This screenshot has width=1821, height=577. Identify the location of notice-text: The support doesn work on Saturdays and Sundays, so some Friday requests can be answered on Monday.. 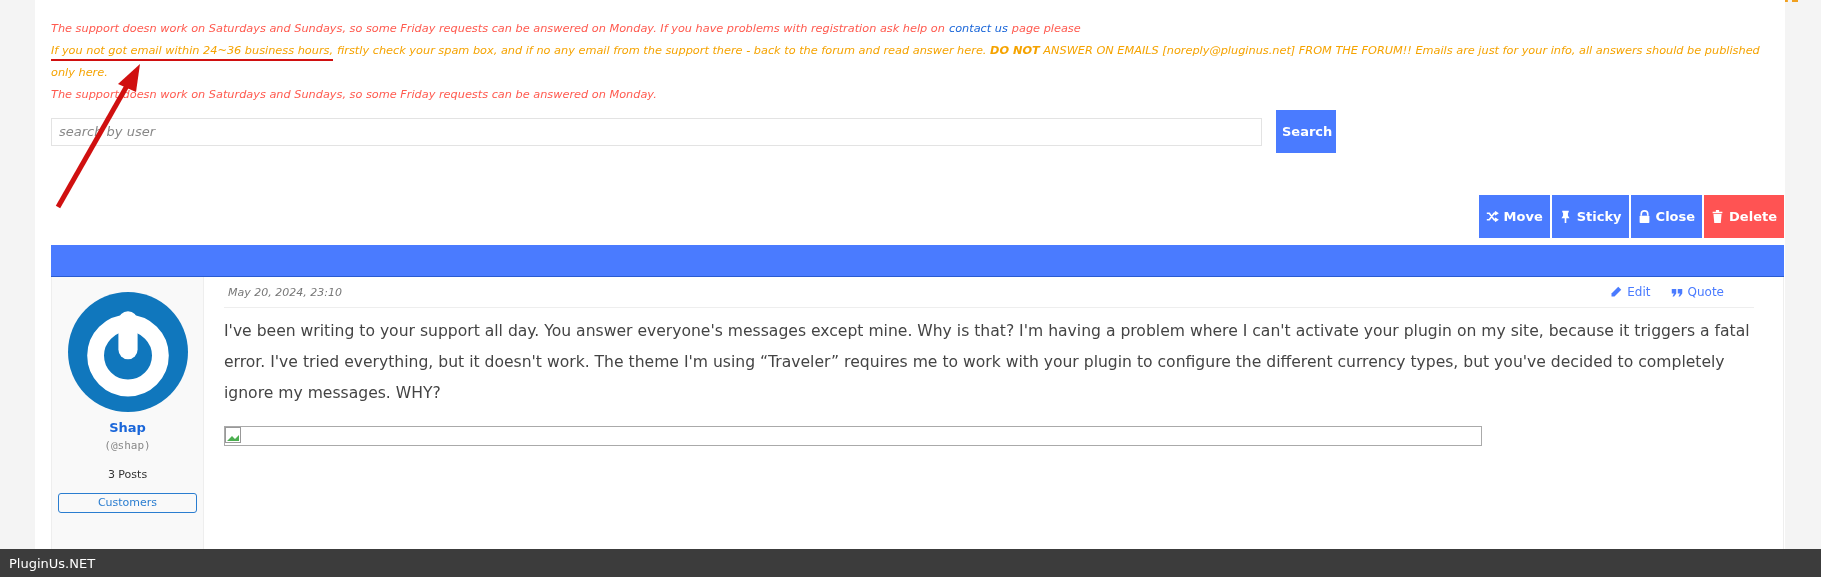
(354, 95).